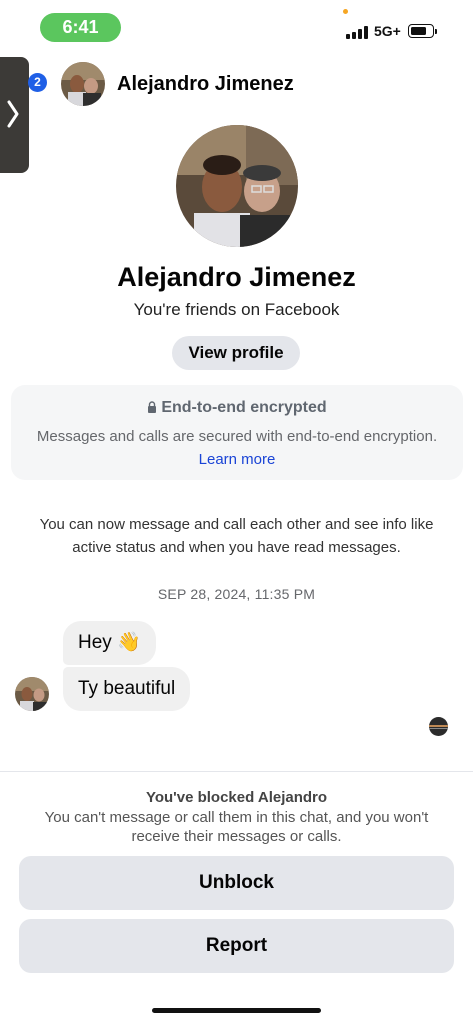 Image resolution: width=473 pixels, height=1024 pixels. I want to click on battery-icon, so click(421, 31).